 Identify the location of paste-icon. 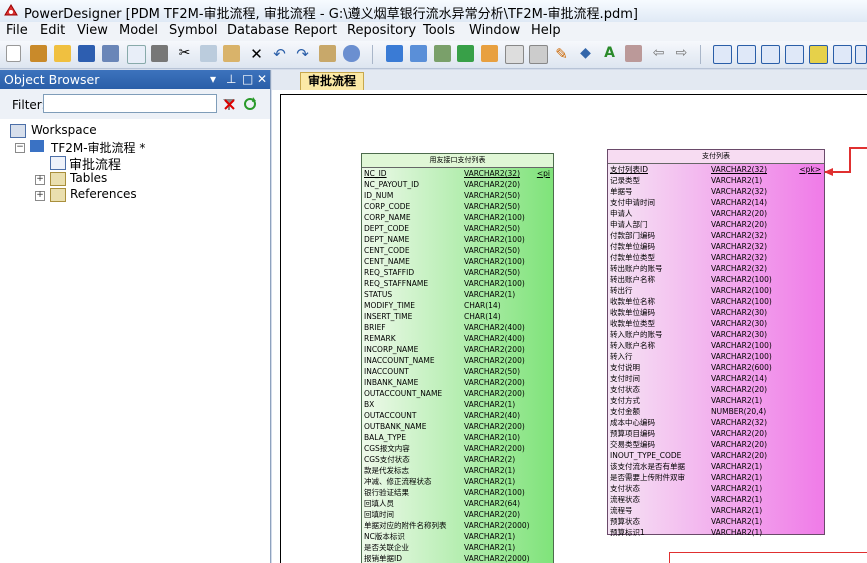
(231, 53).